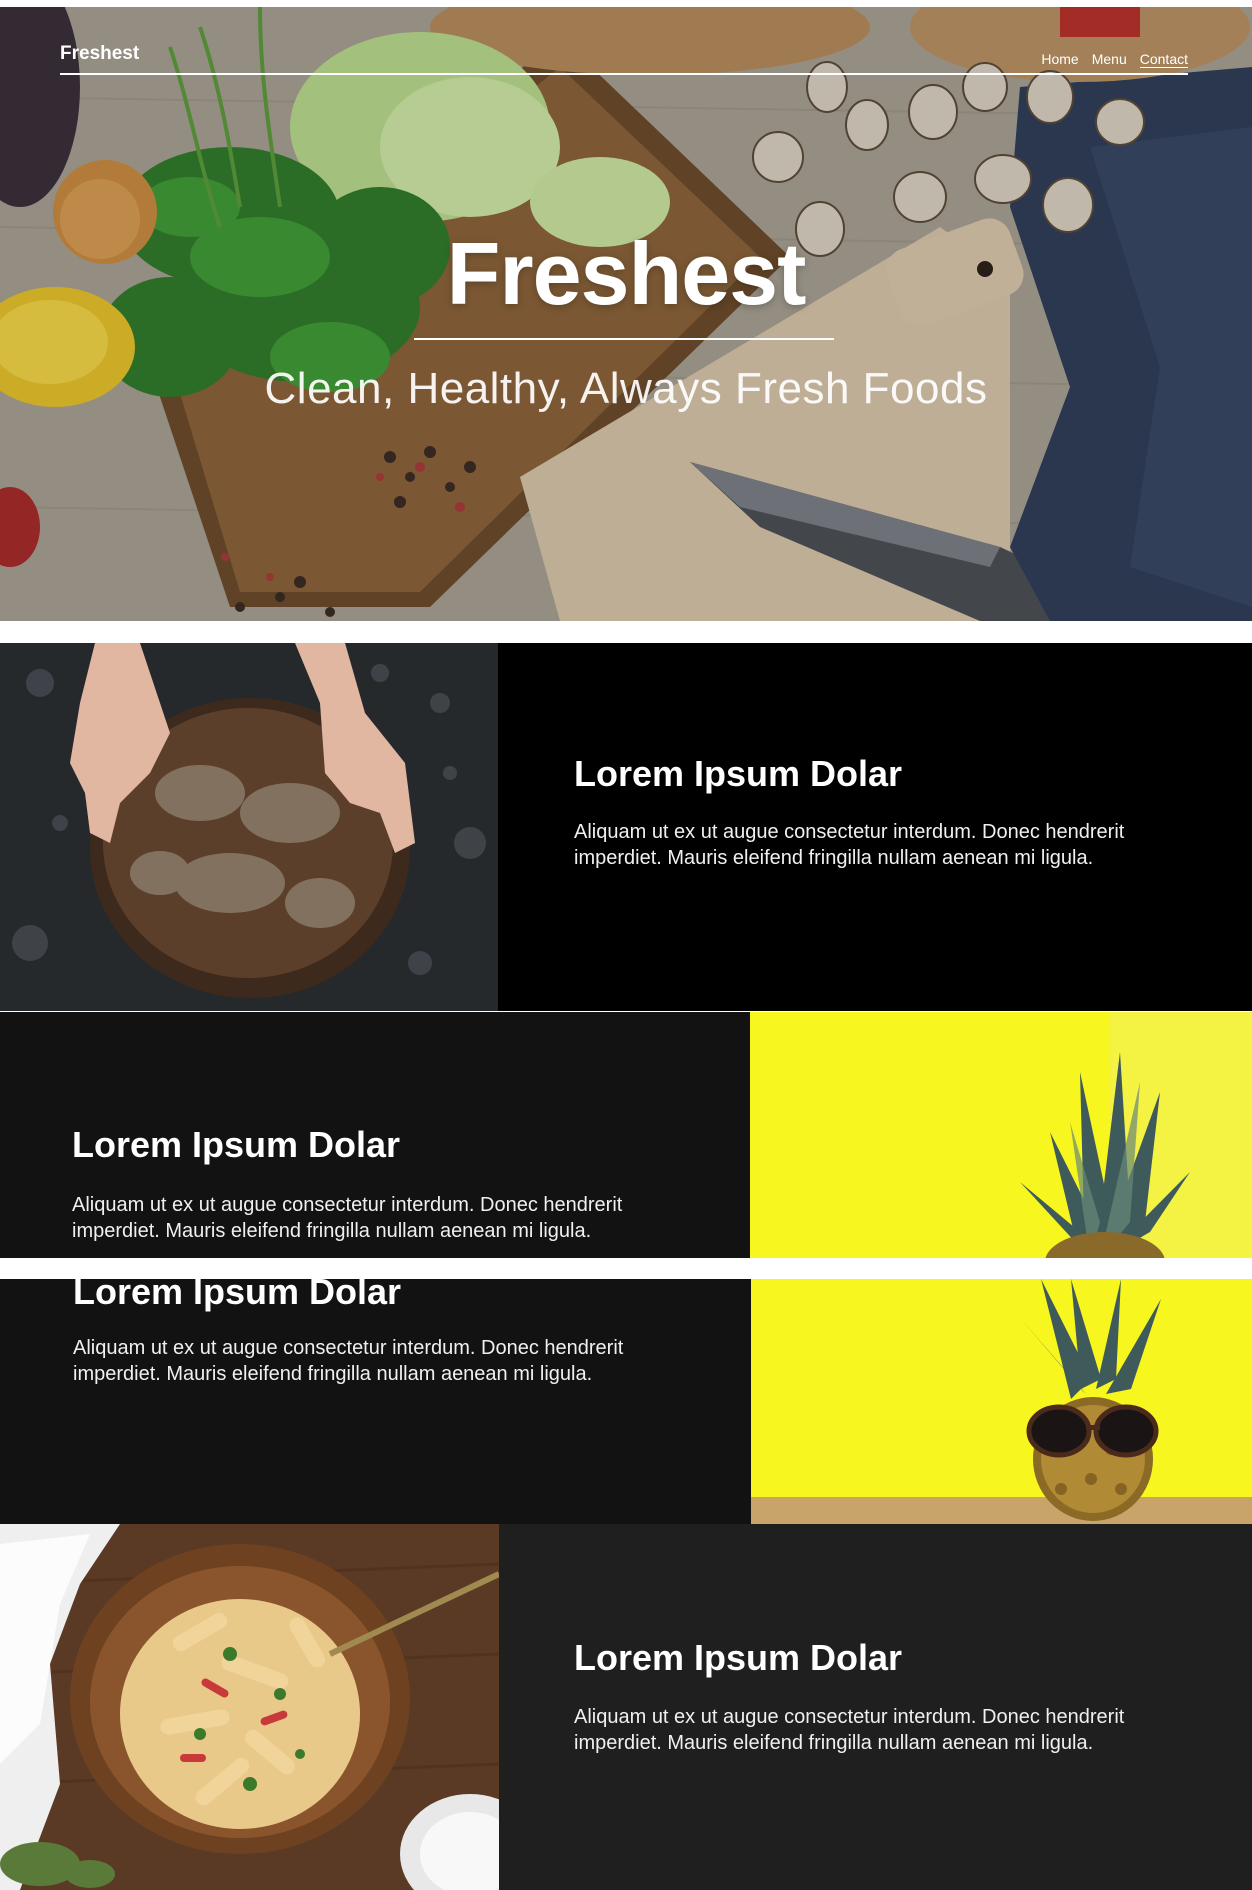  I want to click on nav-links: Home Menu Contact, so click(1114, 59).